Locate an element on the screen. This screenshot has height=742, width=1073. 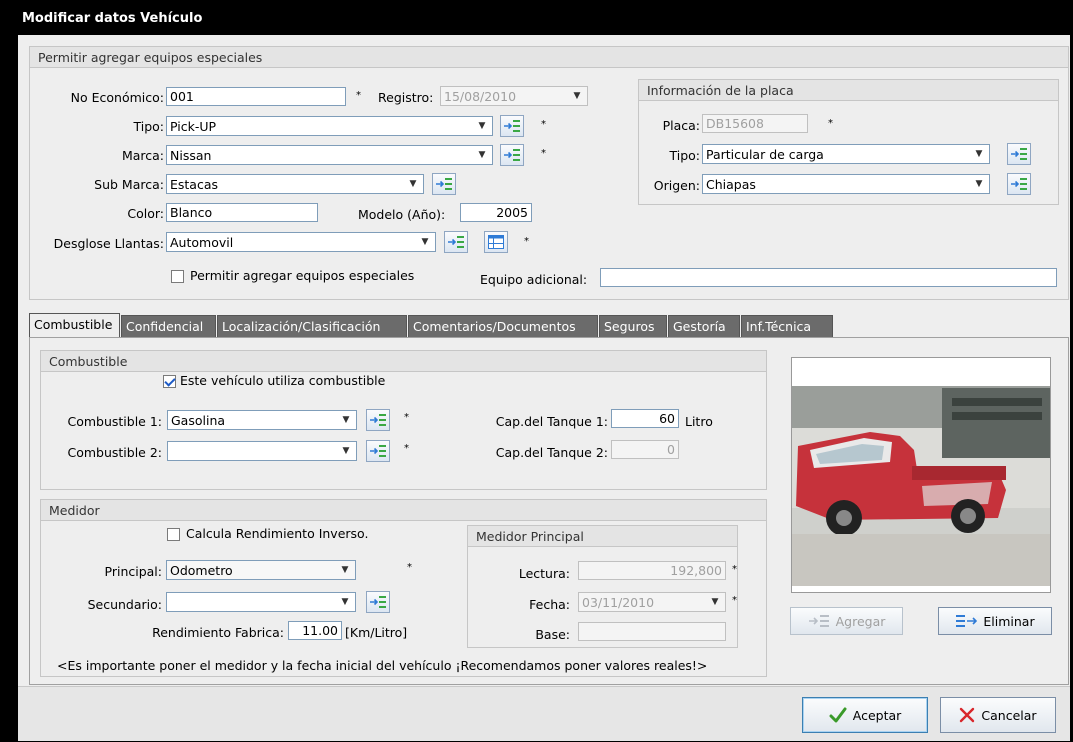
principal-select: Odometro ▼ is located at coordinates (261, 570).